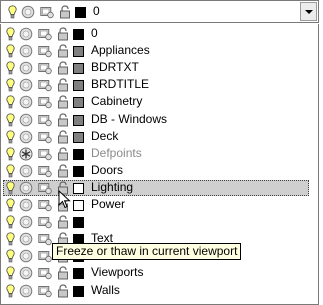 The height and width of the screenshot is (305, 323). What do you see at coordinates (153, 273) in the screenshot?
I see `layer-row: Viewports` at bounding box center [153, 273].